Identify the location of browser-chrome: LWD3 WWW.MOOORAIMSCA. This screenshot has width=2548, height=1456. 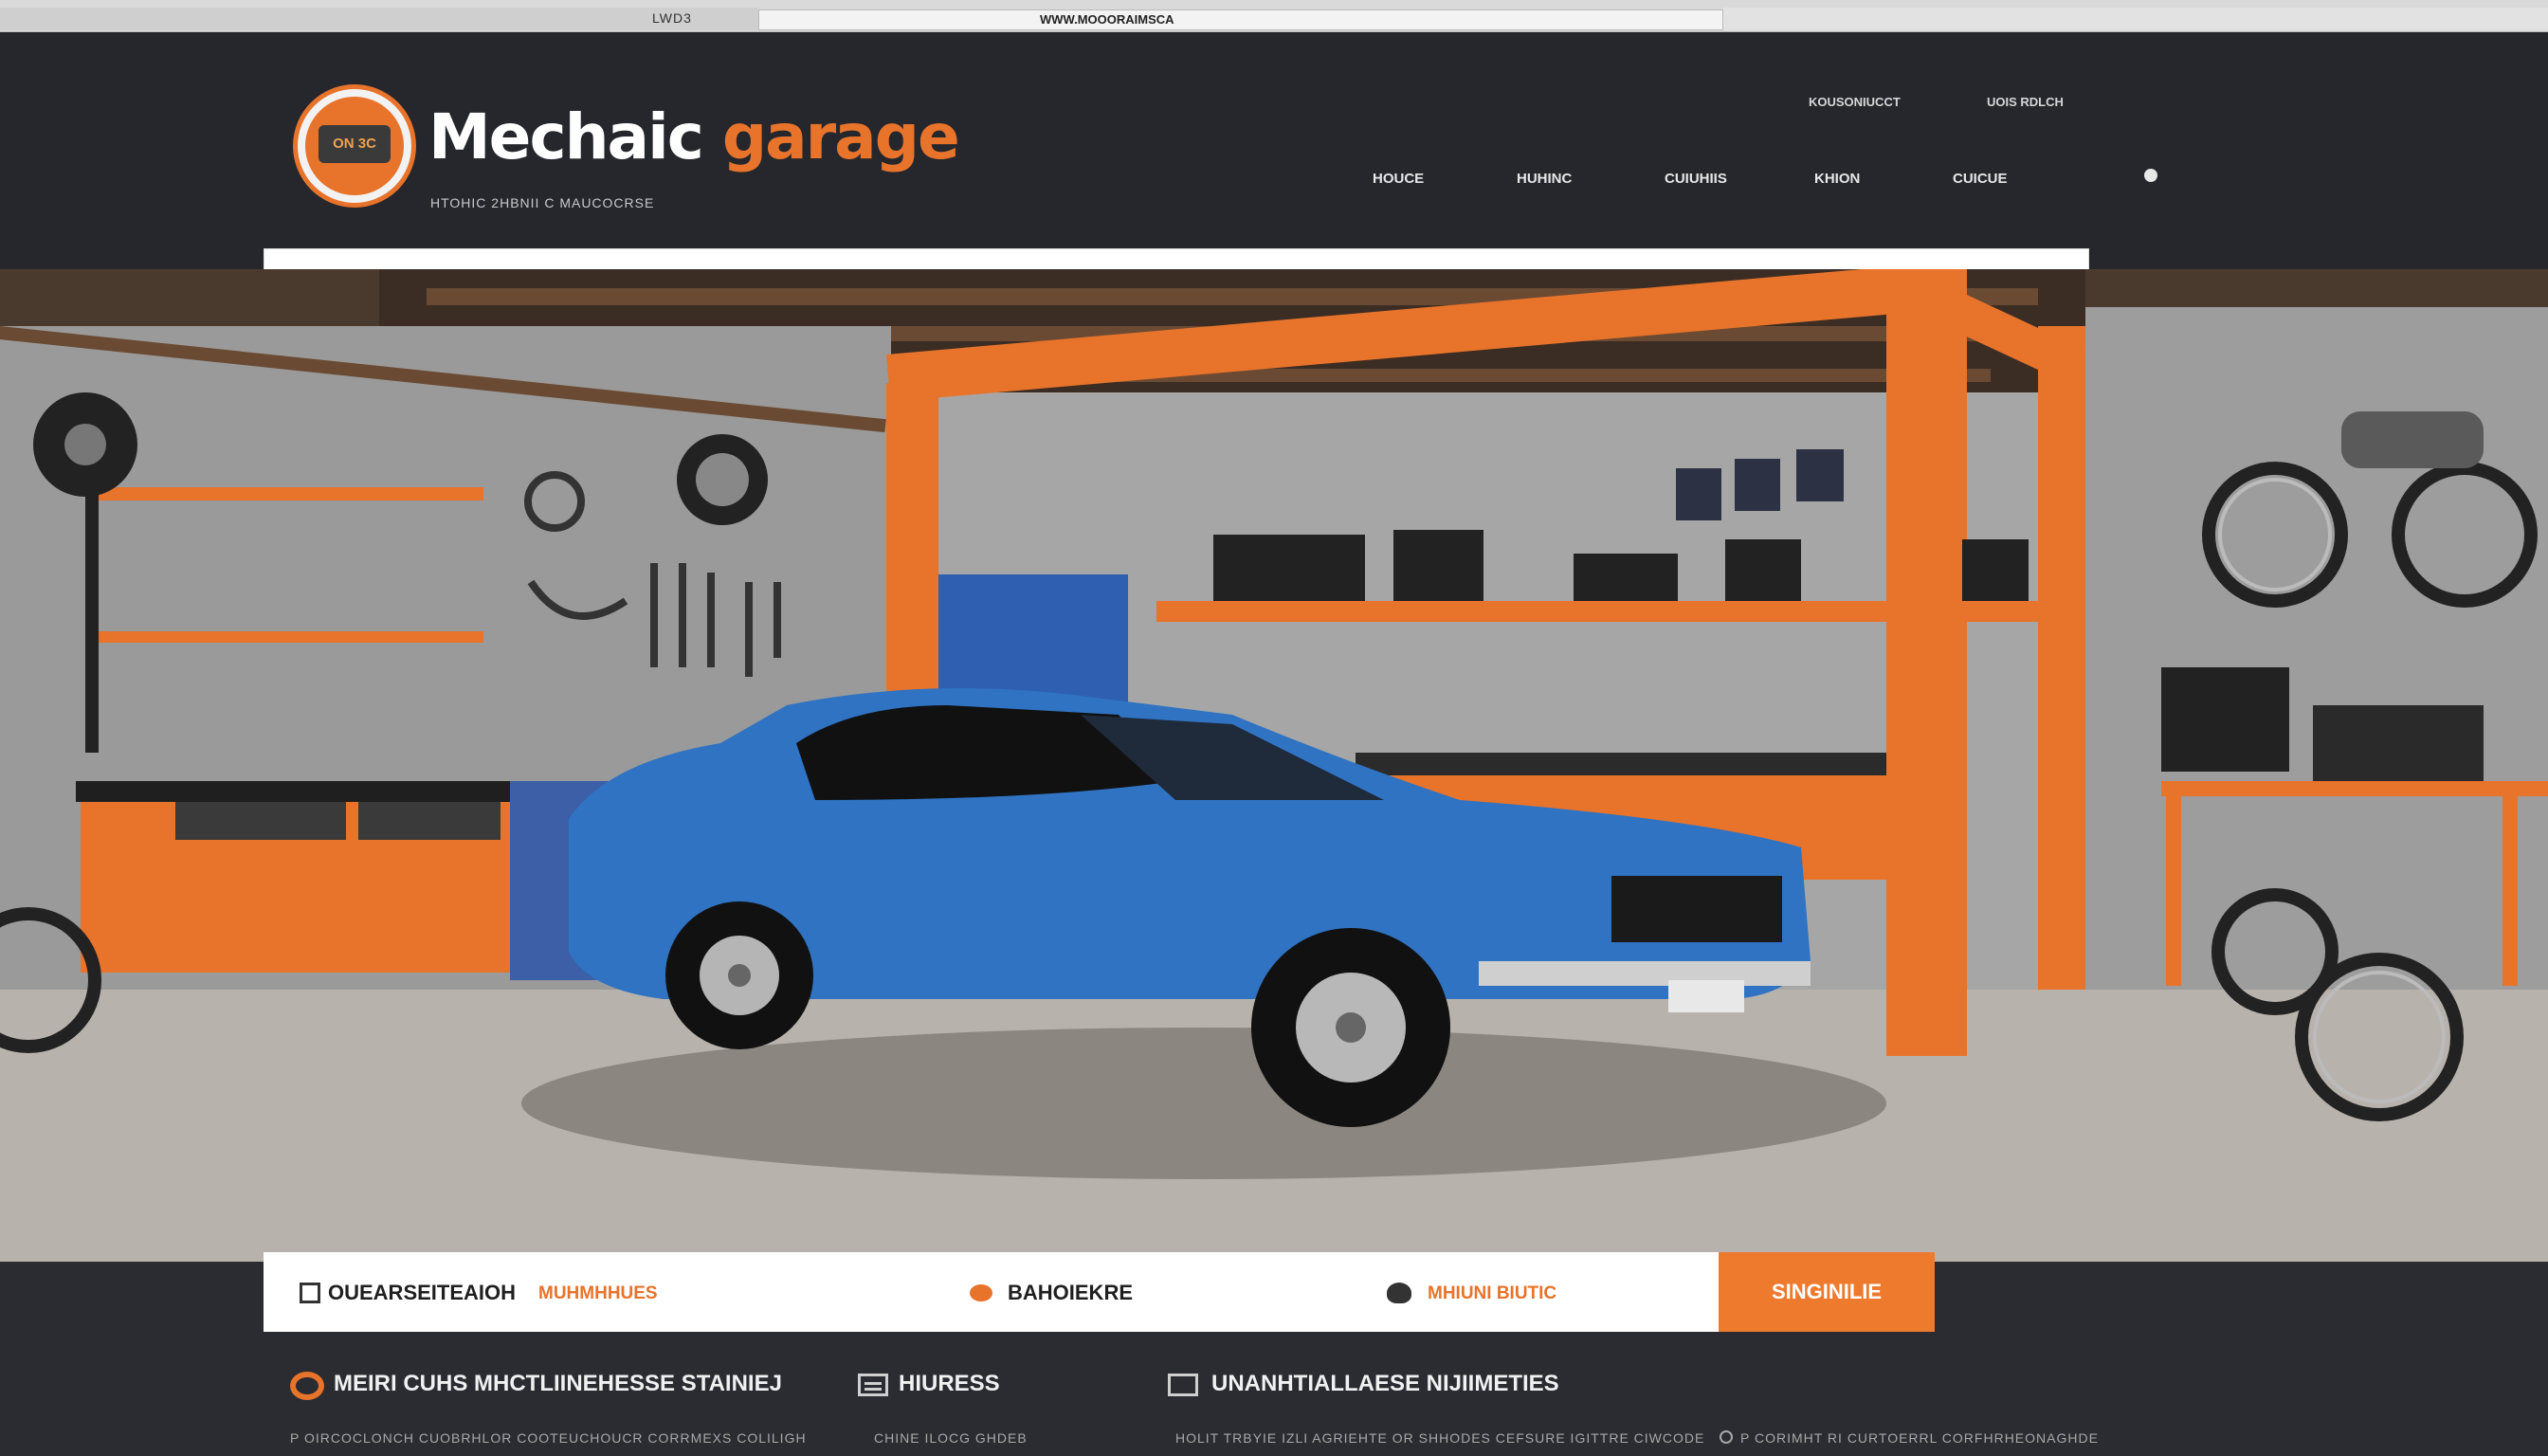
(1274, 16).